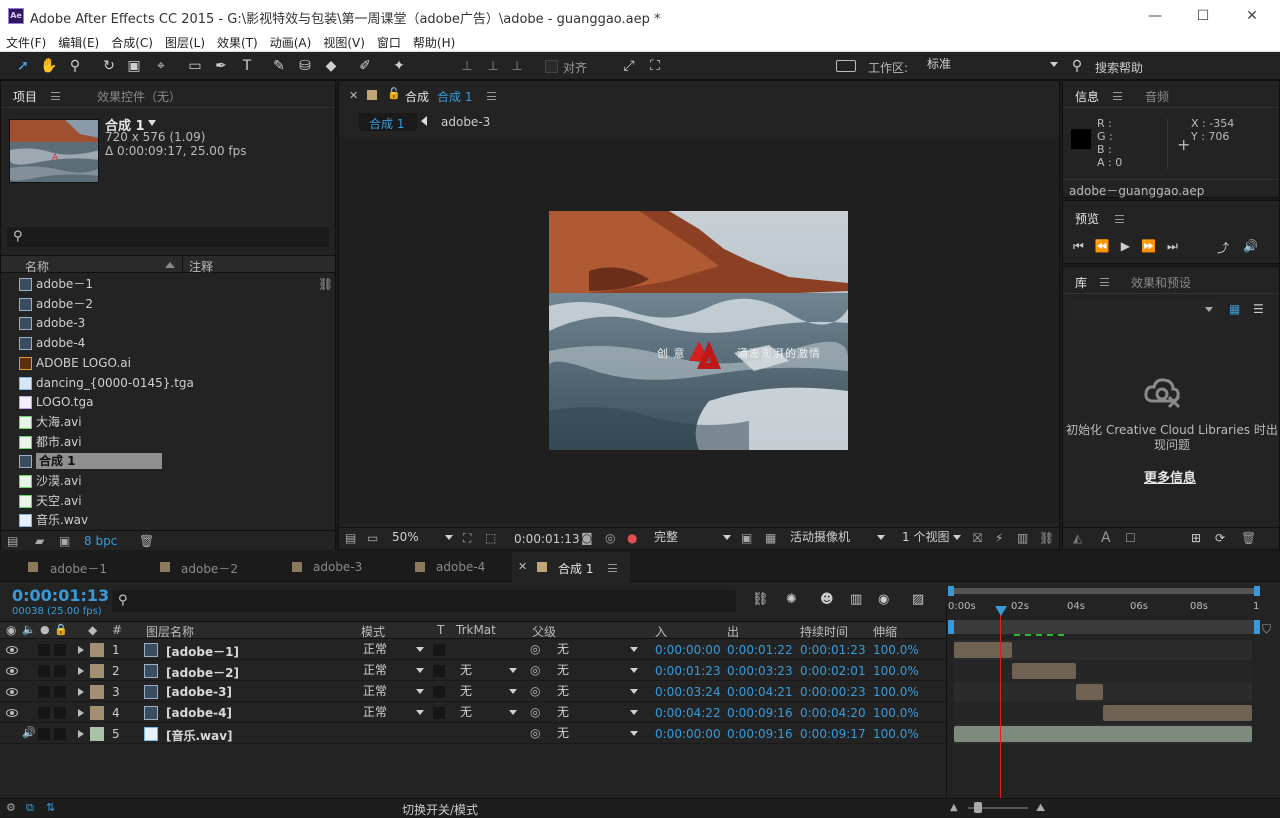 The height and width of the screenshot is (818, 1280). What do you see at coordinates (1119, 67) in the screenshot?
I see `search-help-field: 搜索帮助` at bounding box center [1119, 67].